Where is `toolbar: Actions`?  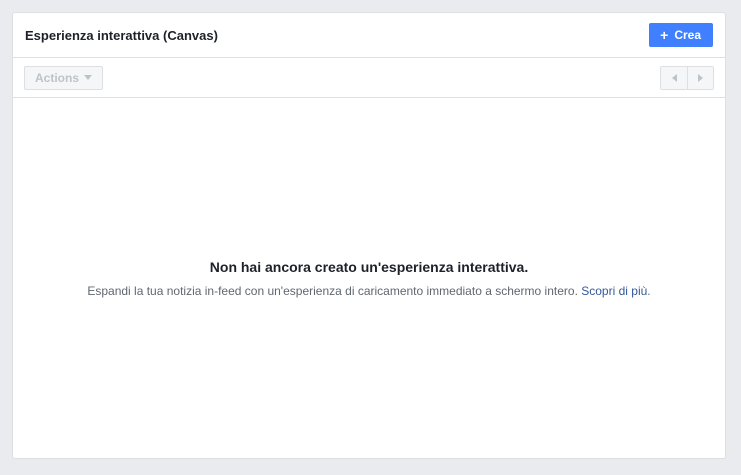
toolbar: Actions is located at coordinates (369, 78).